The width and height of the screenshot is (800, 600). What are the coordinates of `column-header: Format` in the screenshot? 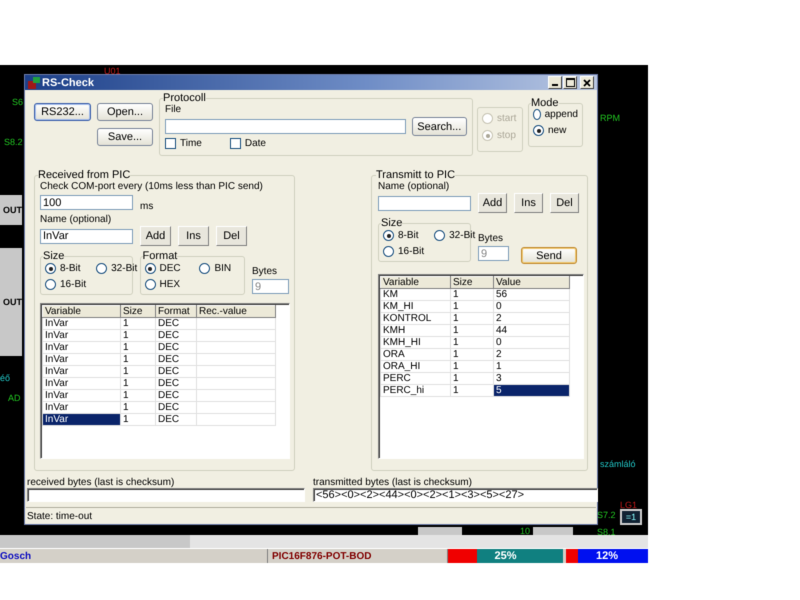 It's located at (176, 312).